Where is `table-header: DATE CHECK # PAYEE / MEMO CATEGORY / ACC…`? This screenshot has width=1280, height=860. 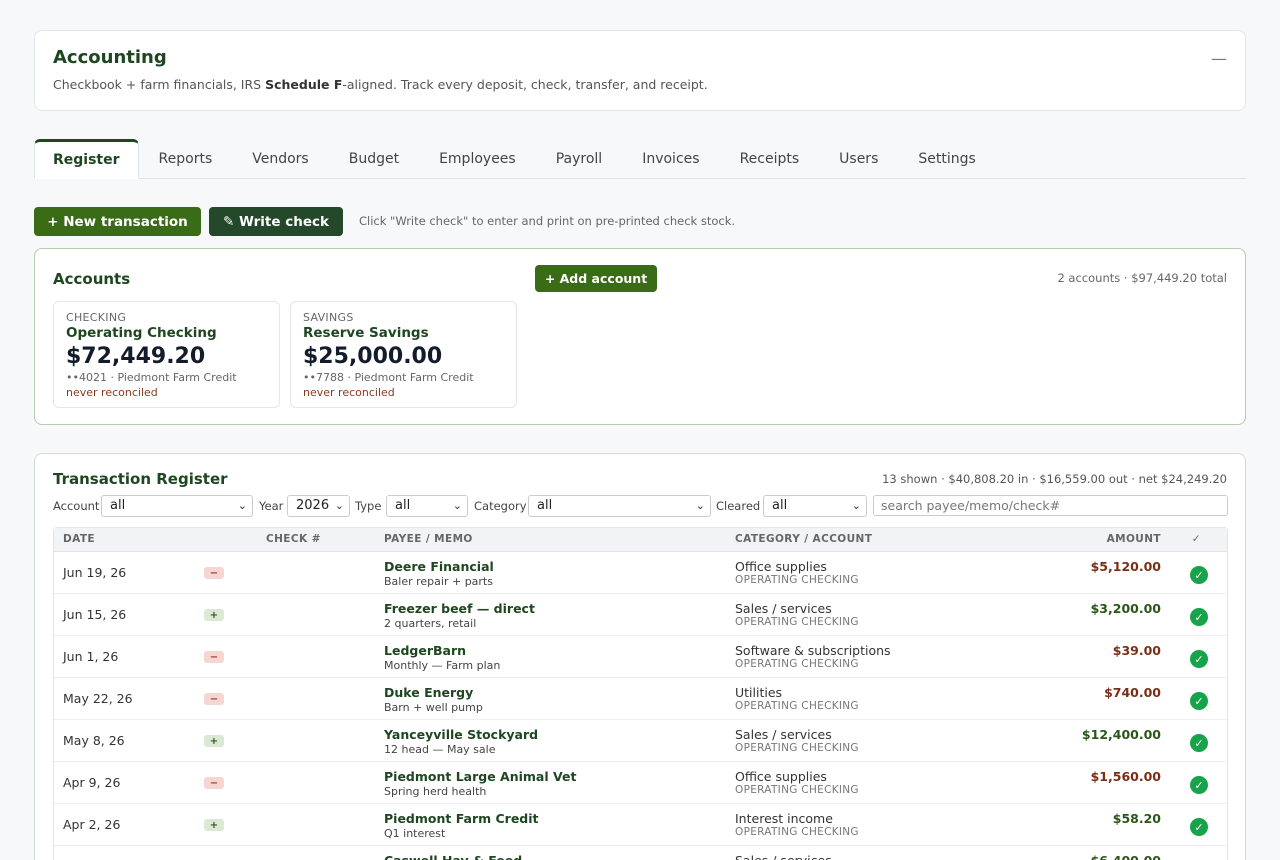
table-header: DATE CHECK # PAYEE / MEMO CATEGORY / ACC… is located at coordinates (640, 540).